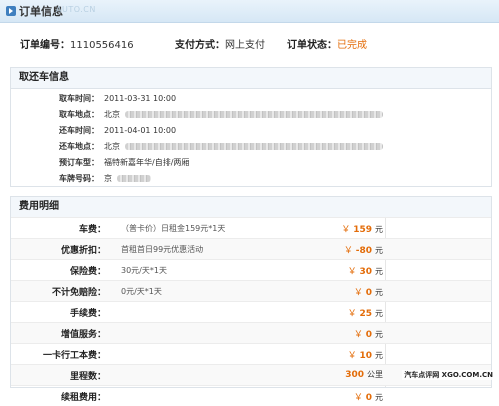 The image size is (499, 406). I want to click on fee-description: 首租首日99元优惠活动, so click(162, 249).